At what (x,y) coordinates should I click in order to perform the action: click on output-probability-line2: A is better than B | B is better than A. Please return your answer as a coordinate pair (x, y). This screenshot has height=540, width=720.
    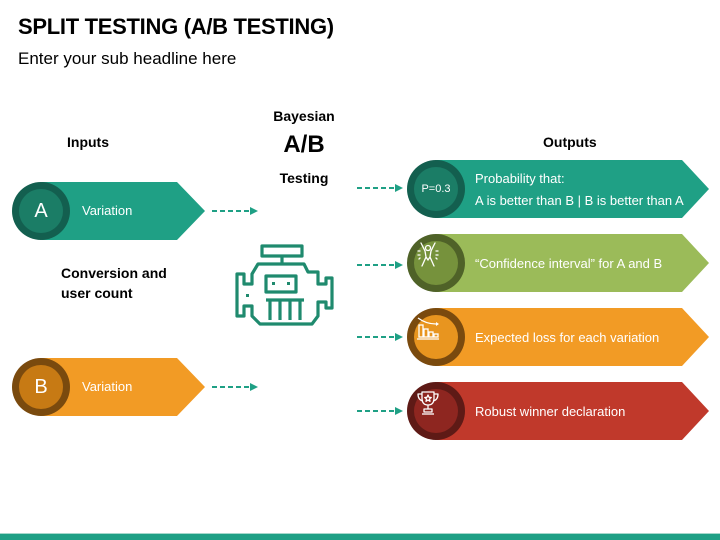
    Looking at the image, I should click on (579, 200).